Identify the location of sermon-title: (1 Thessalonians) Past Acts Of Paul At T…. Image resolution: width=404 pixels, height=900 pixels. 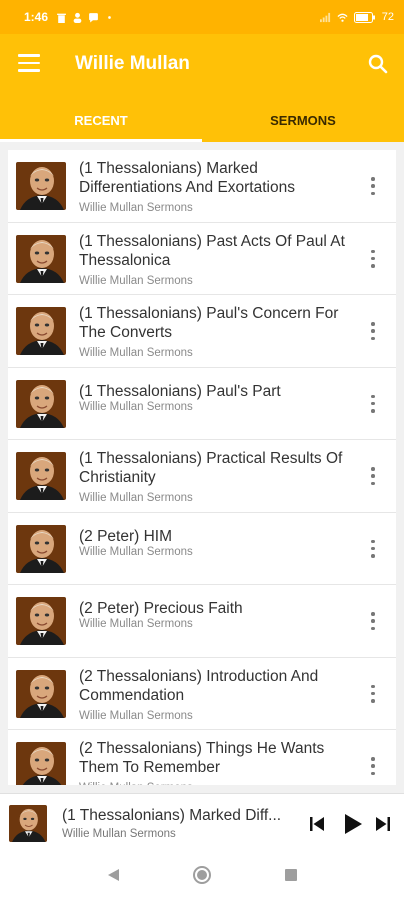
(212, 250).